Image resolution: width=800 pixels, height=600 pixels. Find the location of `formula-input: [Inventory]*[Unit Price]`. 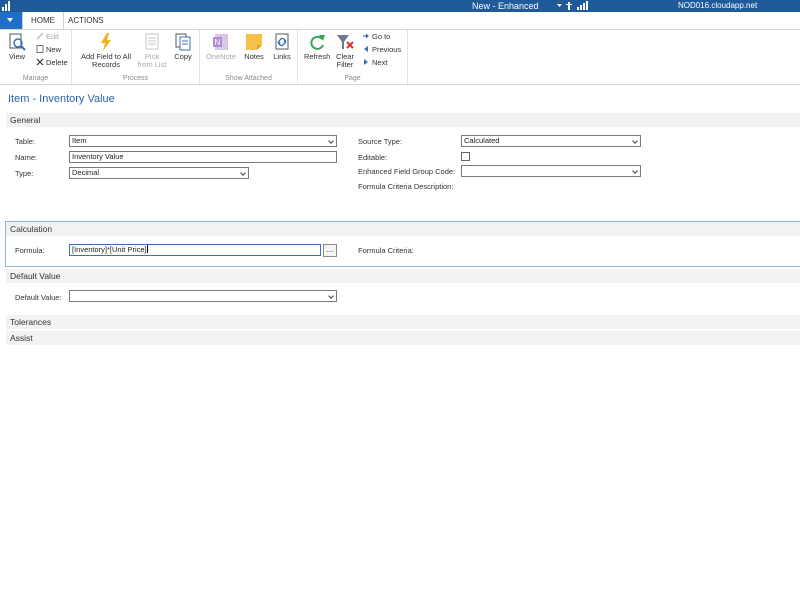

formula-input: [Inventory]*[Unit Price] is located at coordinates (195, 250).